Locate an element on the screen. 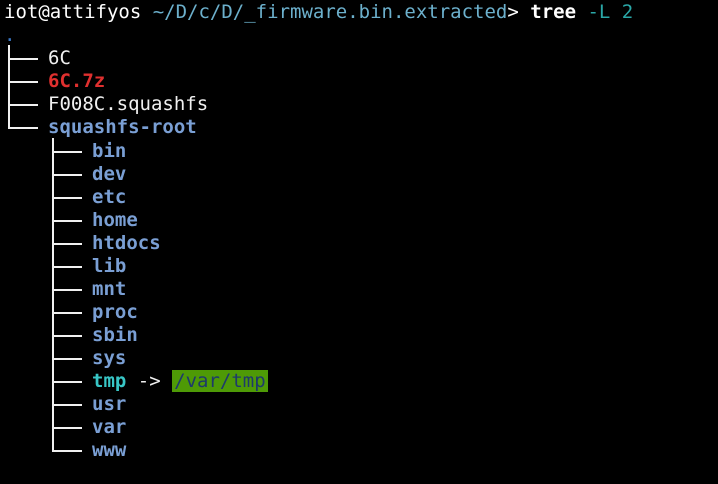 The width and height of the screenshot is (718, 484). tree-entry-directory: squashfs-root is located at coordinates (122, 127).